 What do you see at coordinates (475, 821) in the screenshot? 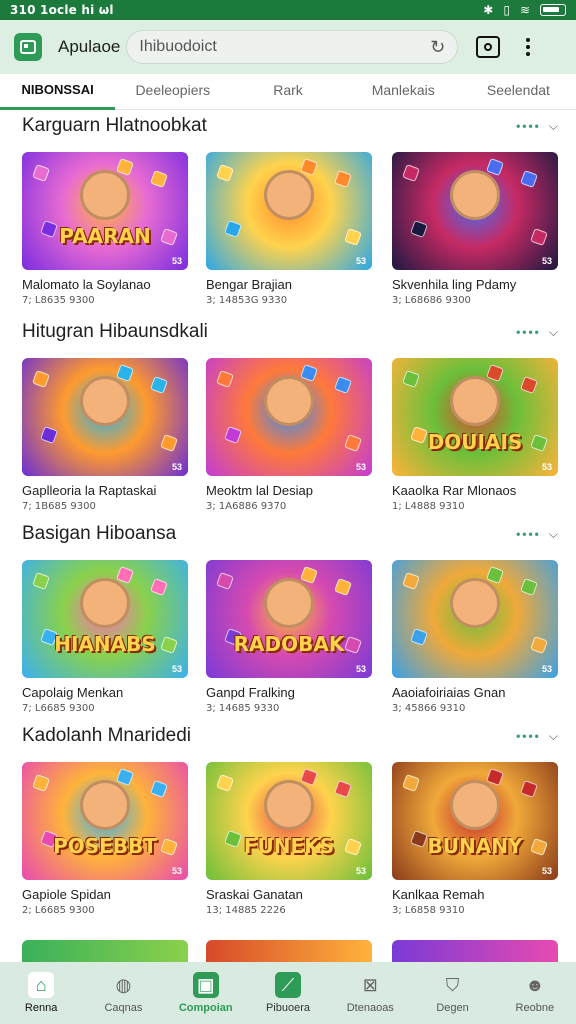
I see `game-thumbnail: BUNANY 53` at bounding box center [475, 821].